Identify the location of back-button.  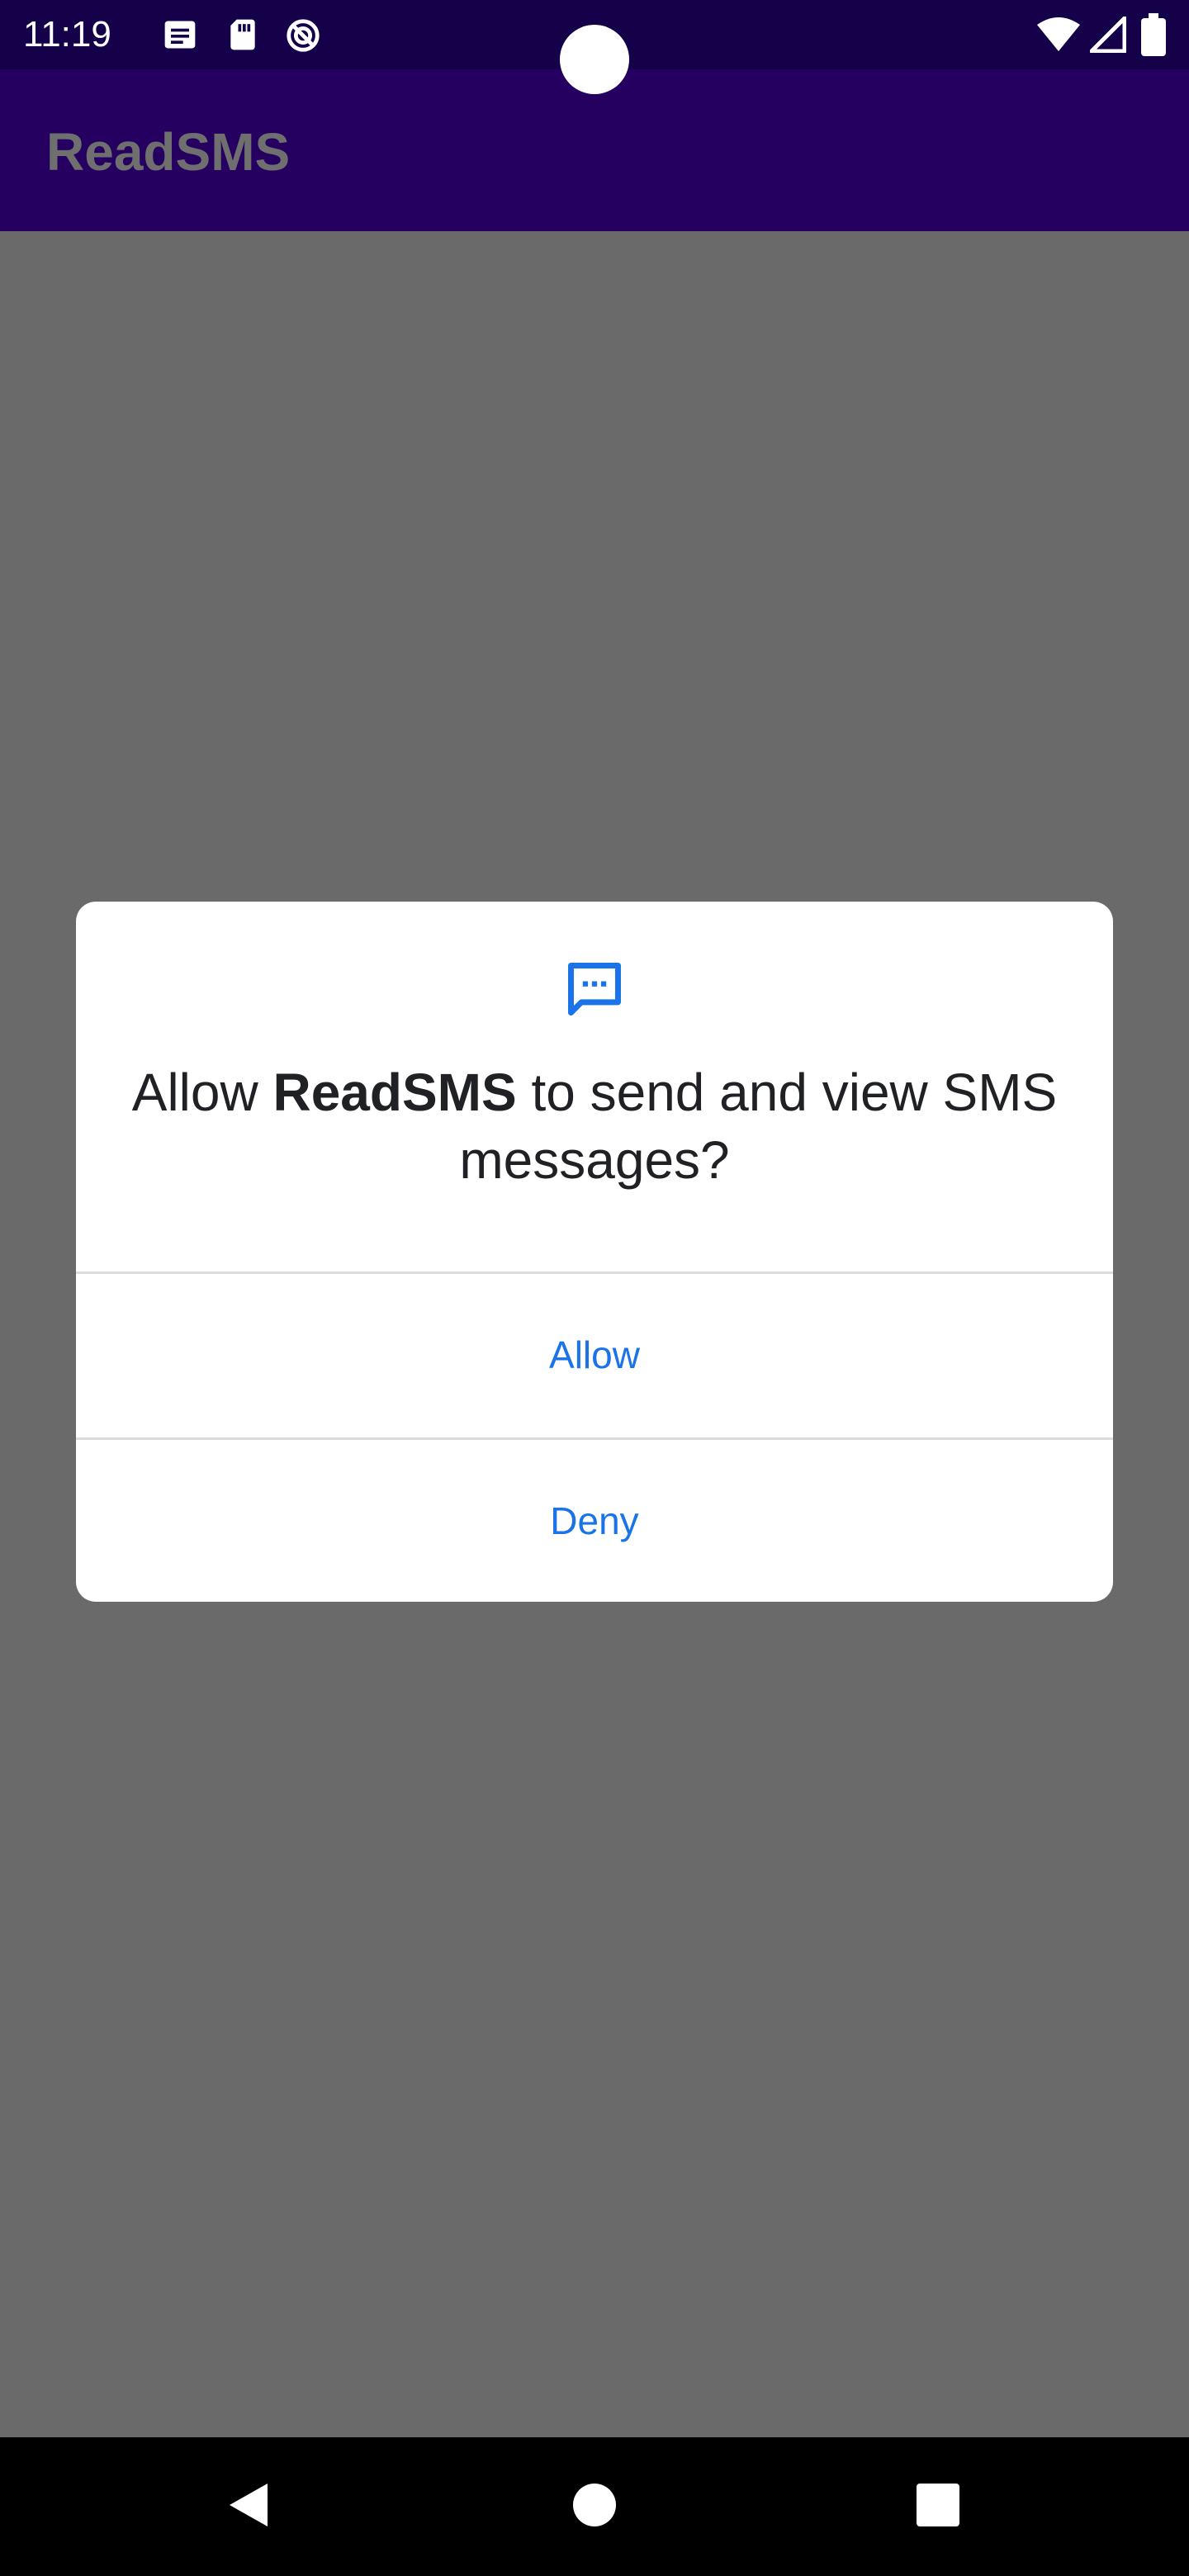
(249, 2507).